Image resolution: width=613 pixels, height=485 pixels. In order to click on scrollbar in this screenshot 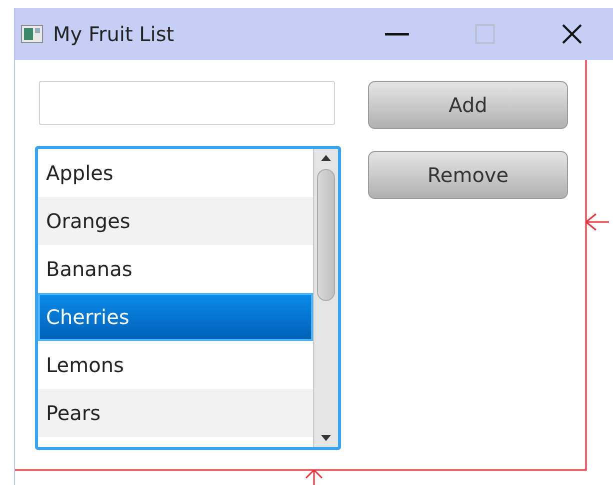, I will do `click(325, 298)`.